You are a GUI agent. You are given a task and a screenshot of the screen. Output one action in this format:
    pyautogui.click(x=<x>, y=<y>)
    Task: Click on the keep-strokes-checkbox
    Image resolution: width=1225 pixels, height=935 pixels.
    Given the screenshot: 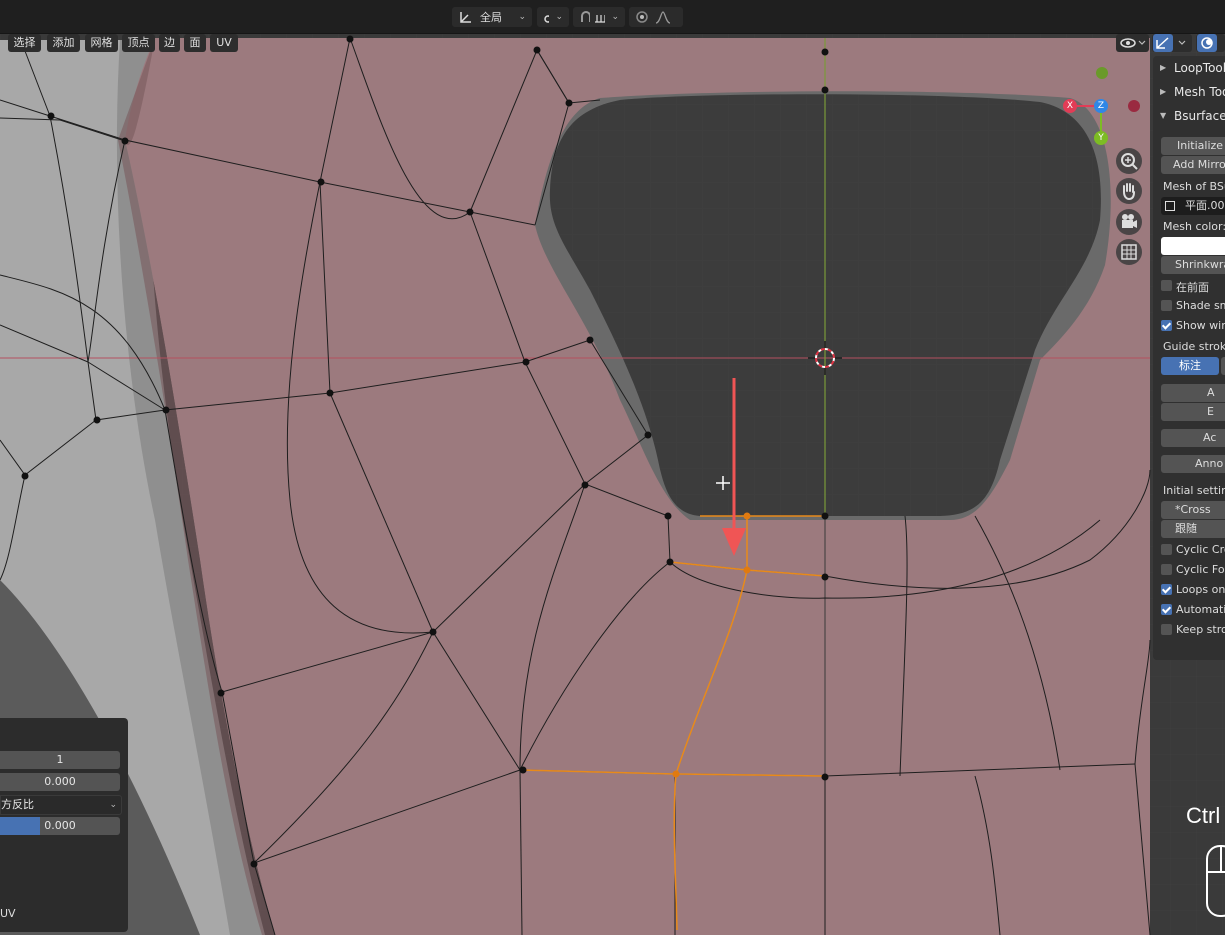 What is the action you would take?
    pyautogui.click(x=1166, y=629)
    